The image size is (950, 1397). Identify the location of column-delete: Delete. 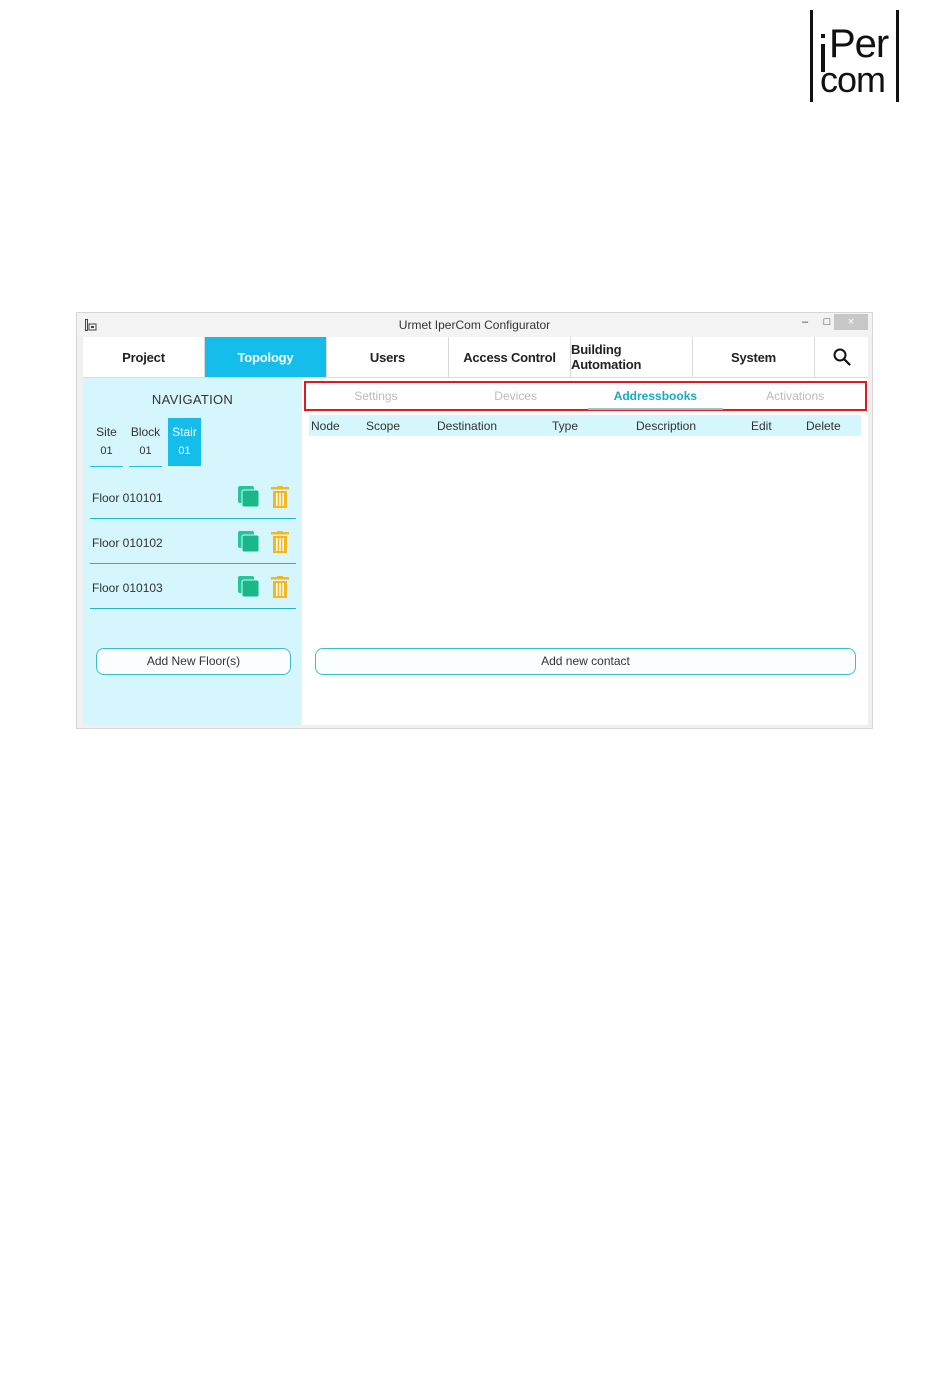
(823, 426).